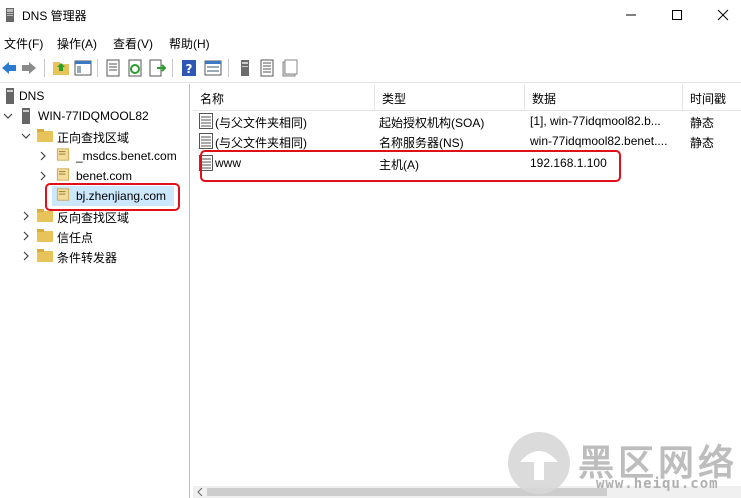 Image resolution: width=741 pixels, height=498 pixels. What do you see at coordinates (723, 15) in the screenshot?
I see `close-icon` at bounding box center [723, 15].